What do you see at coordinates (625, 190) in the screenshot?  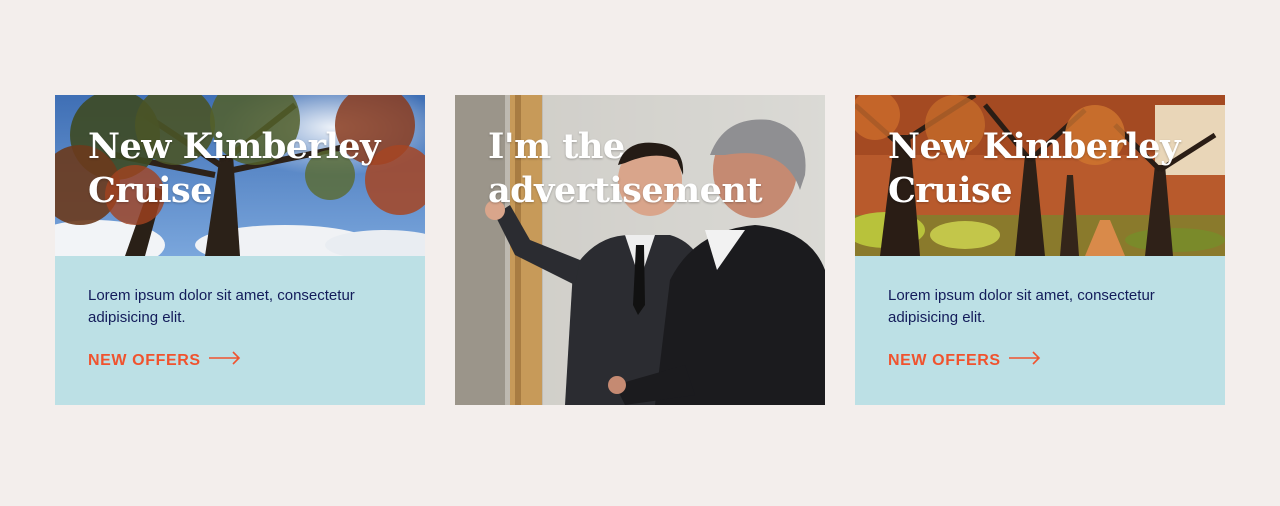 I see `card-title-line: advertisement` at bounding box center [625, 190].